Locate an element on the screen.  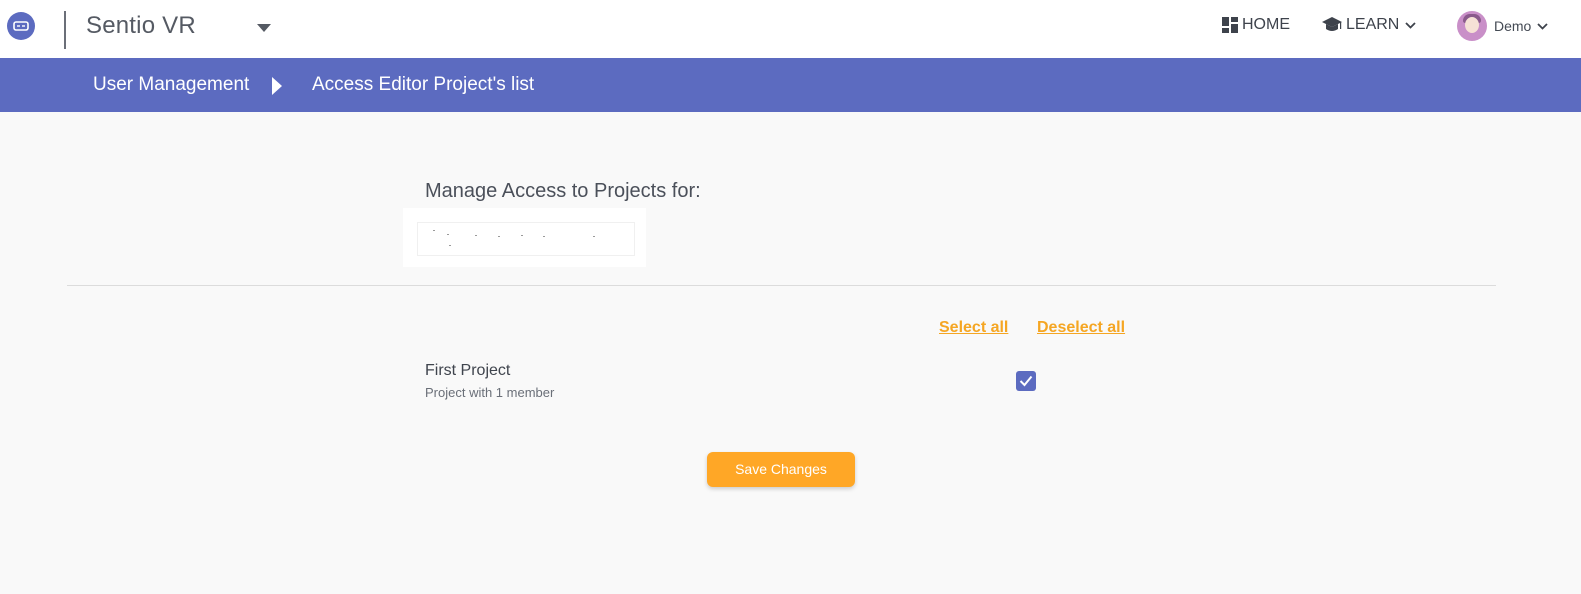
user-name: Demo is located at coordinates (1513, 26).